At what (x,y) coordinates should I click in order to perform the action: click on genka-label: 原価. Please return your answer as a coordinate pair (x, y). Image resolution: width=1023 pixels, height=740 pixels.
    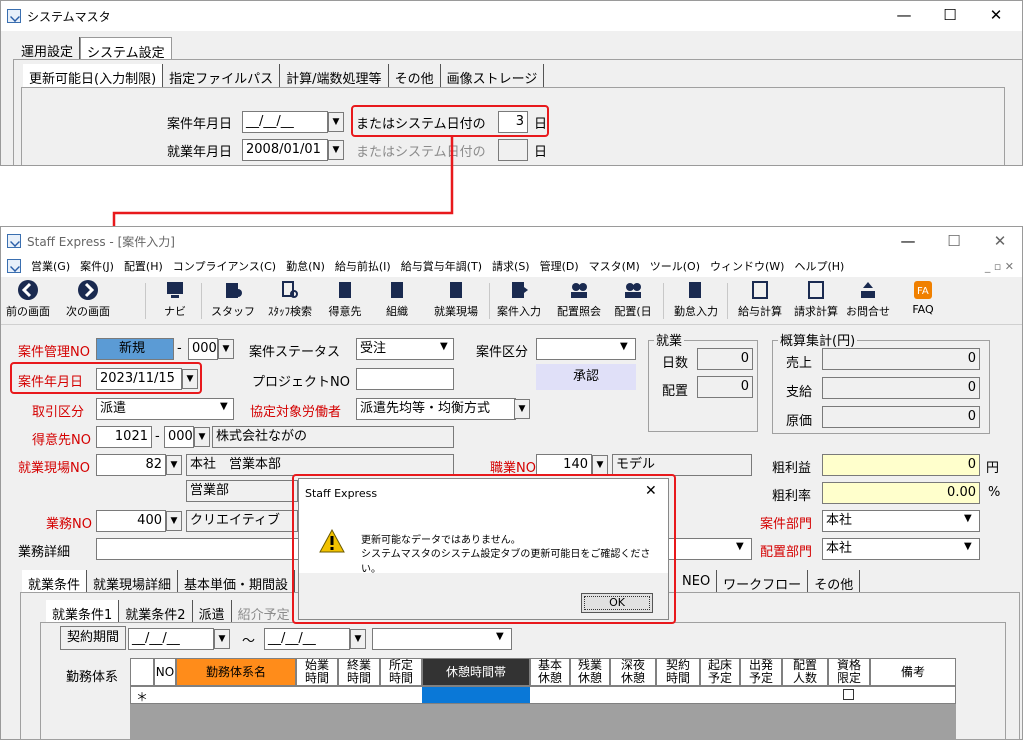
    Looking at the image, I should click on (799, 421).